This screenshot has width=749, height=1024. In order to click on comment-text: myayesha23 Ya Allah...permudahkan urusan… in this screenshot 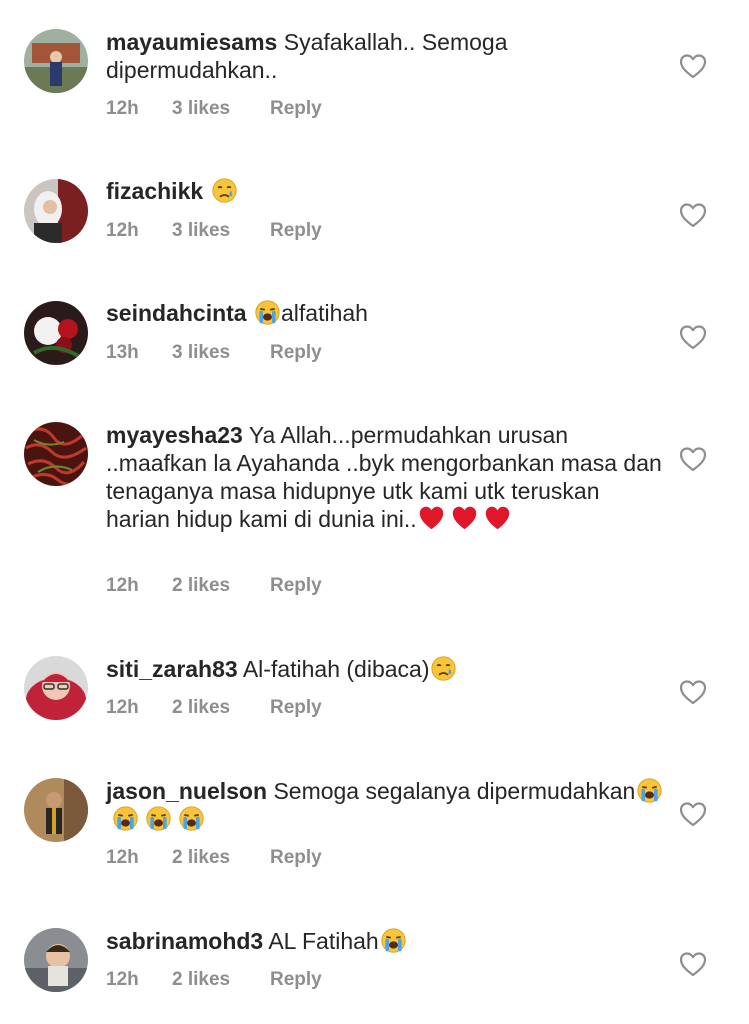, I will do `click(386, 477)`.